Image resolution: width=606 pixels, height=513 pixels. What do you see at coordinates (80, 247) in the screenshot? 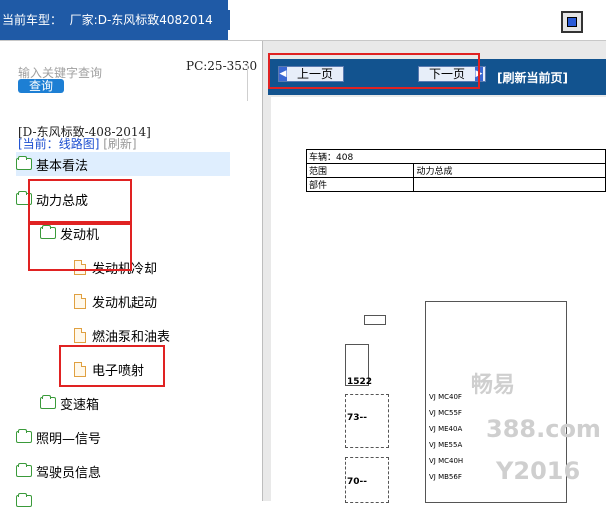
I see `highlight-box-engine` at bounding box center [80, 247].